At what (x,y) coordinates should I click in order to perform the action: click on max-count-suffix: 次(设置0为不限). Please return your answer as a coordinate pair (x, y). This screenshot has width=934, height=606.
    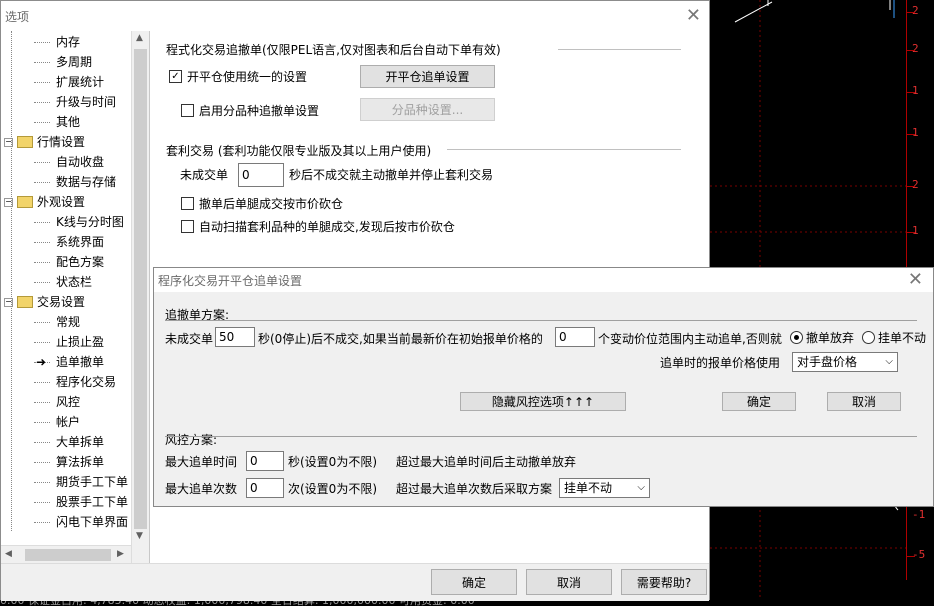
    Looking at the image, I should click on (332, 489).